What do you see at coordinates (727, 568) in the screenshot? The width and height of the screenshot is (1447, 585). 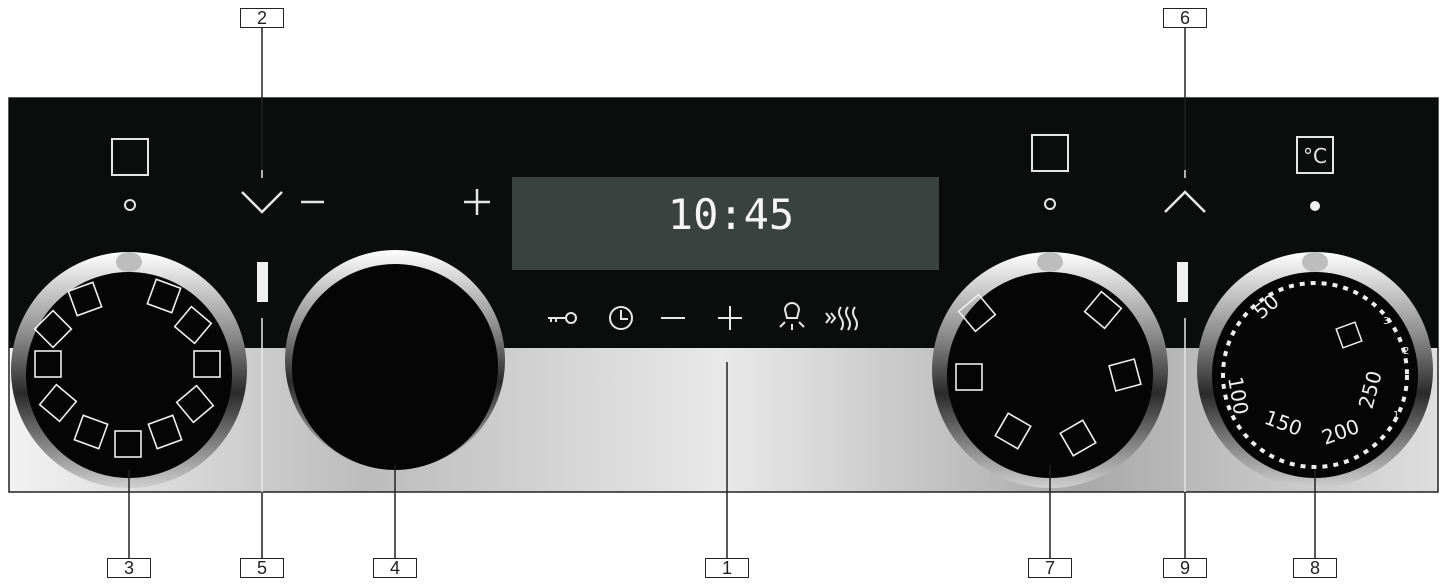 I see `callout-1: 1` at bounding box center [727, 568].